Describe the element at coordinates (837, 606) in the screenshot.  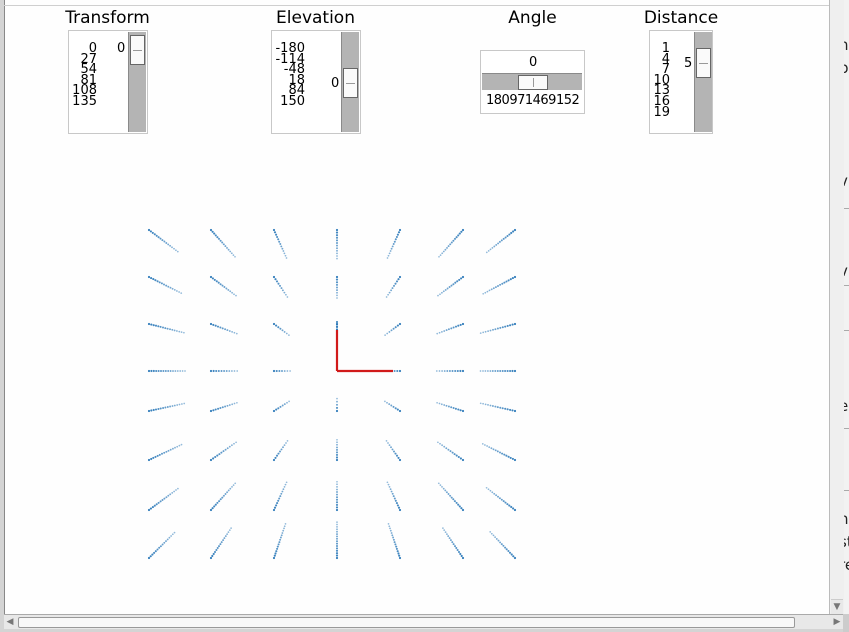
I see `scroll-down-icon: ▼` at that location.